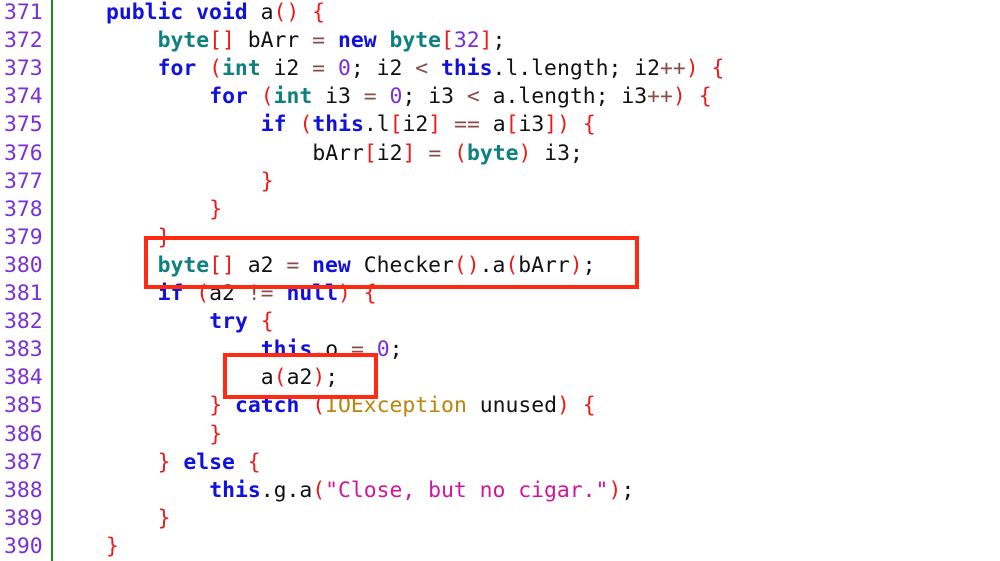 Image resolution: width=1000 pixels, height=561 pixels. Describe the element at coordinates (273, 125) in the screenshot. I see `code-token: if` at that location.